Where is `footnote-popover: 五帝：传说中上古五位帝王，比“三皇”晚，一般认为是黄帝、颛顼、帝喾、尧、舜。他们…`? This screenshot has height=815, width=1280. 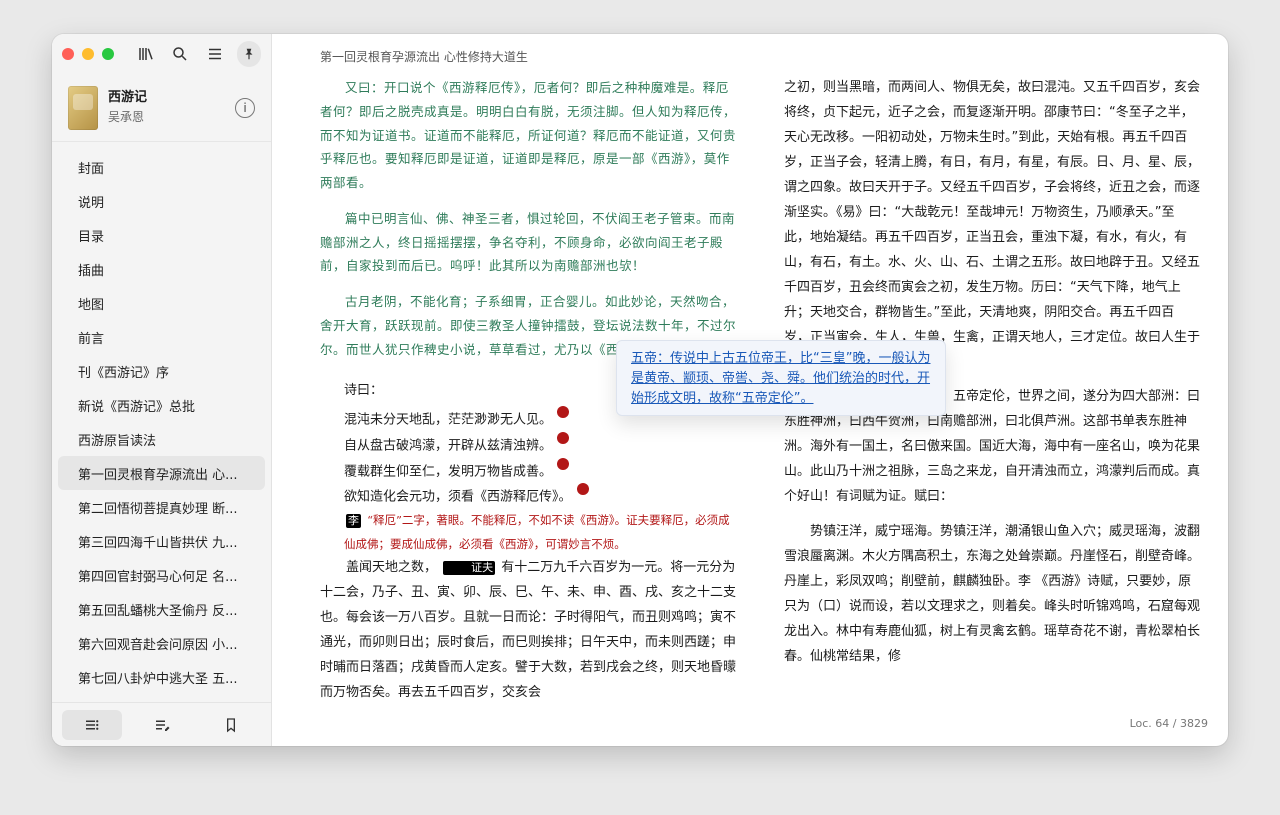 footnote-popover: 五帝：传说中上古五位帝王，比“三皇”晚，一般认为是黄帝、颛顼、帝喾、尧、舜。他们… is located at coordinates (781, 378).